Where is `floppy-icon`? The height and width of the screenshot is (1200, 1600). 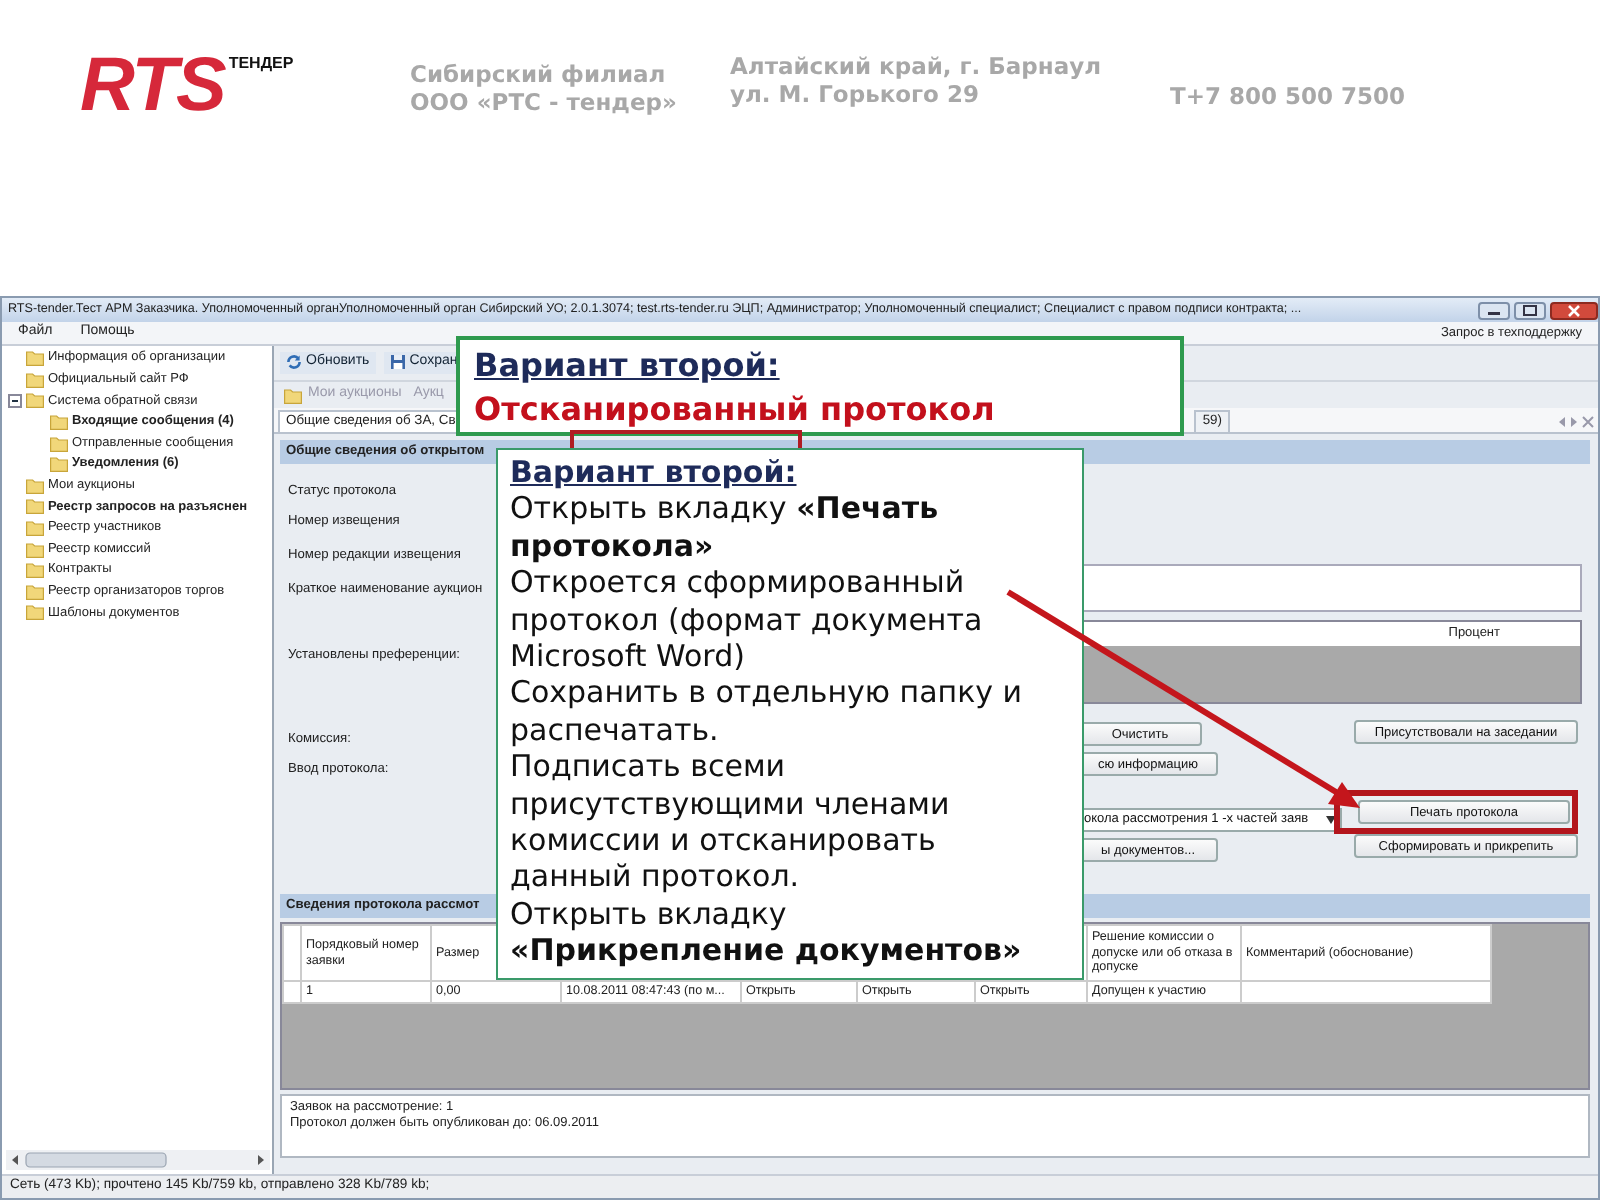
floppy-icon is located at coordinates (397, 362).